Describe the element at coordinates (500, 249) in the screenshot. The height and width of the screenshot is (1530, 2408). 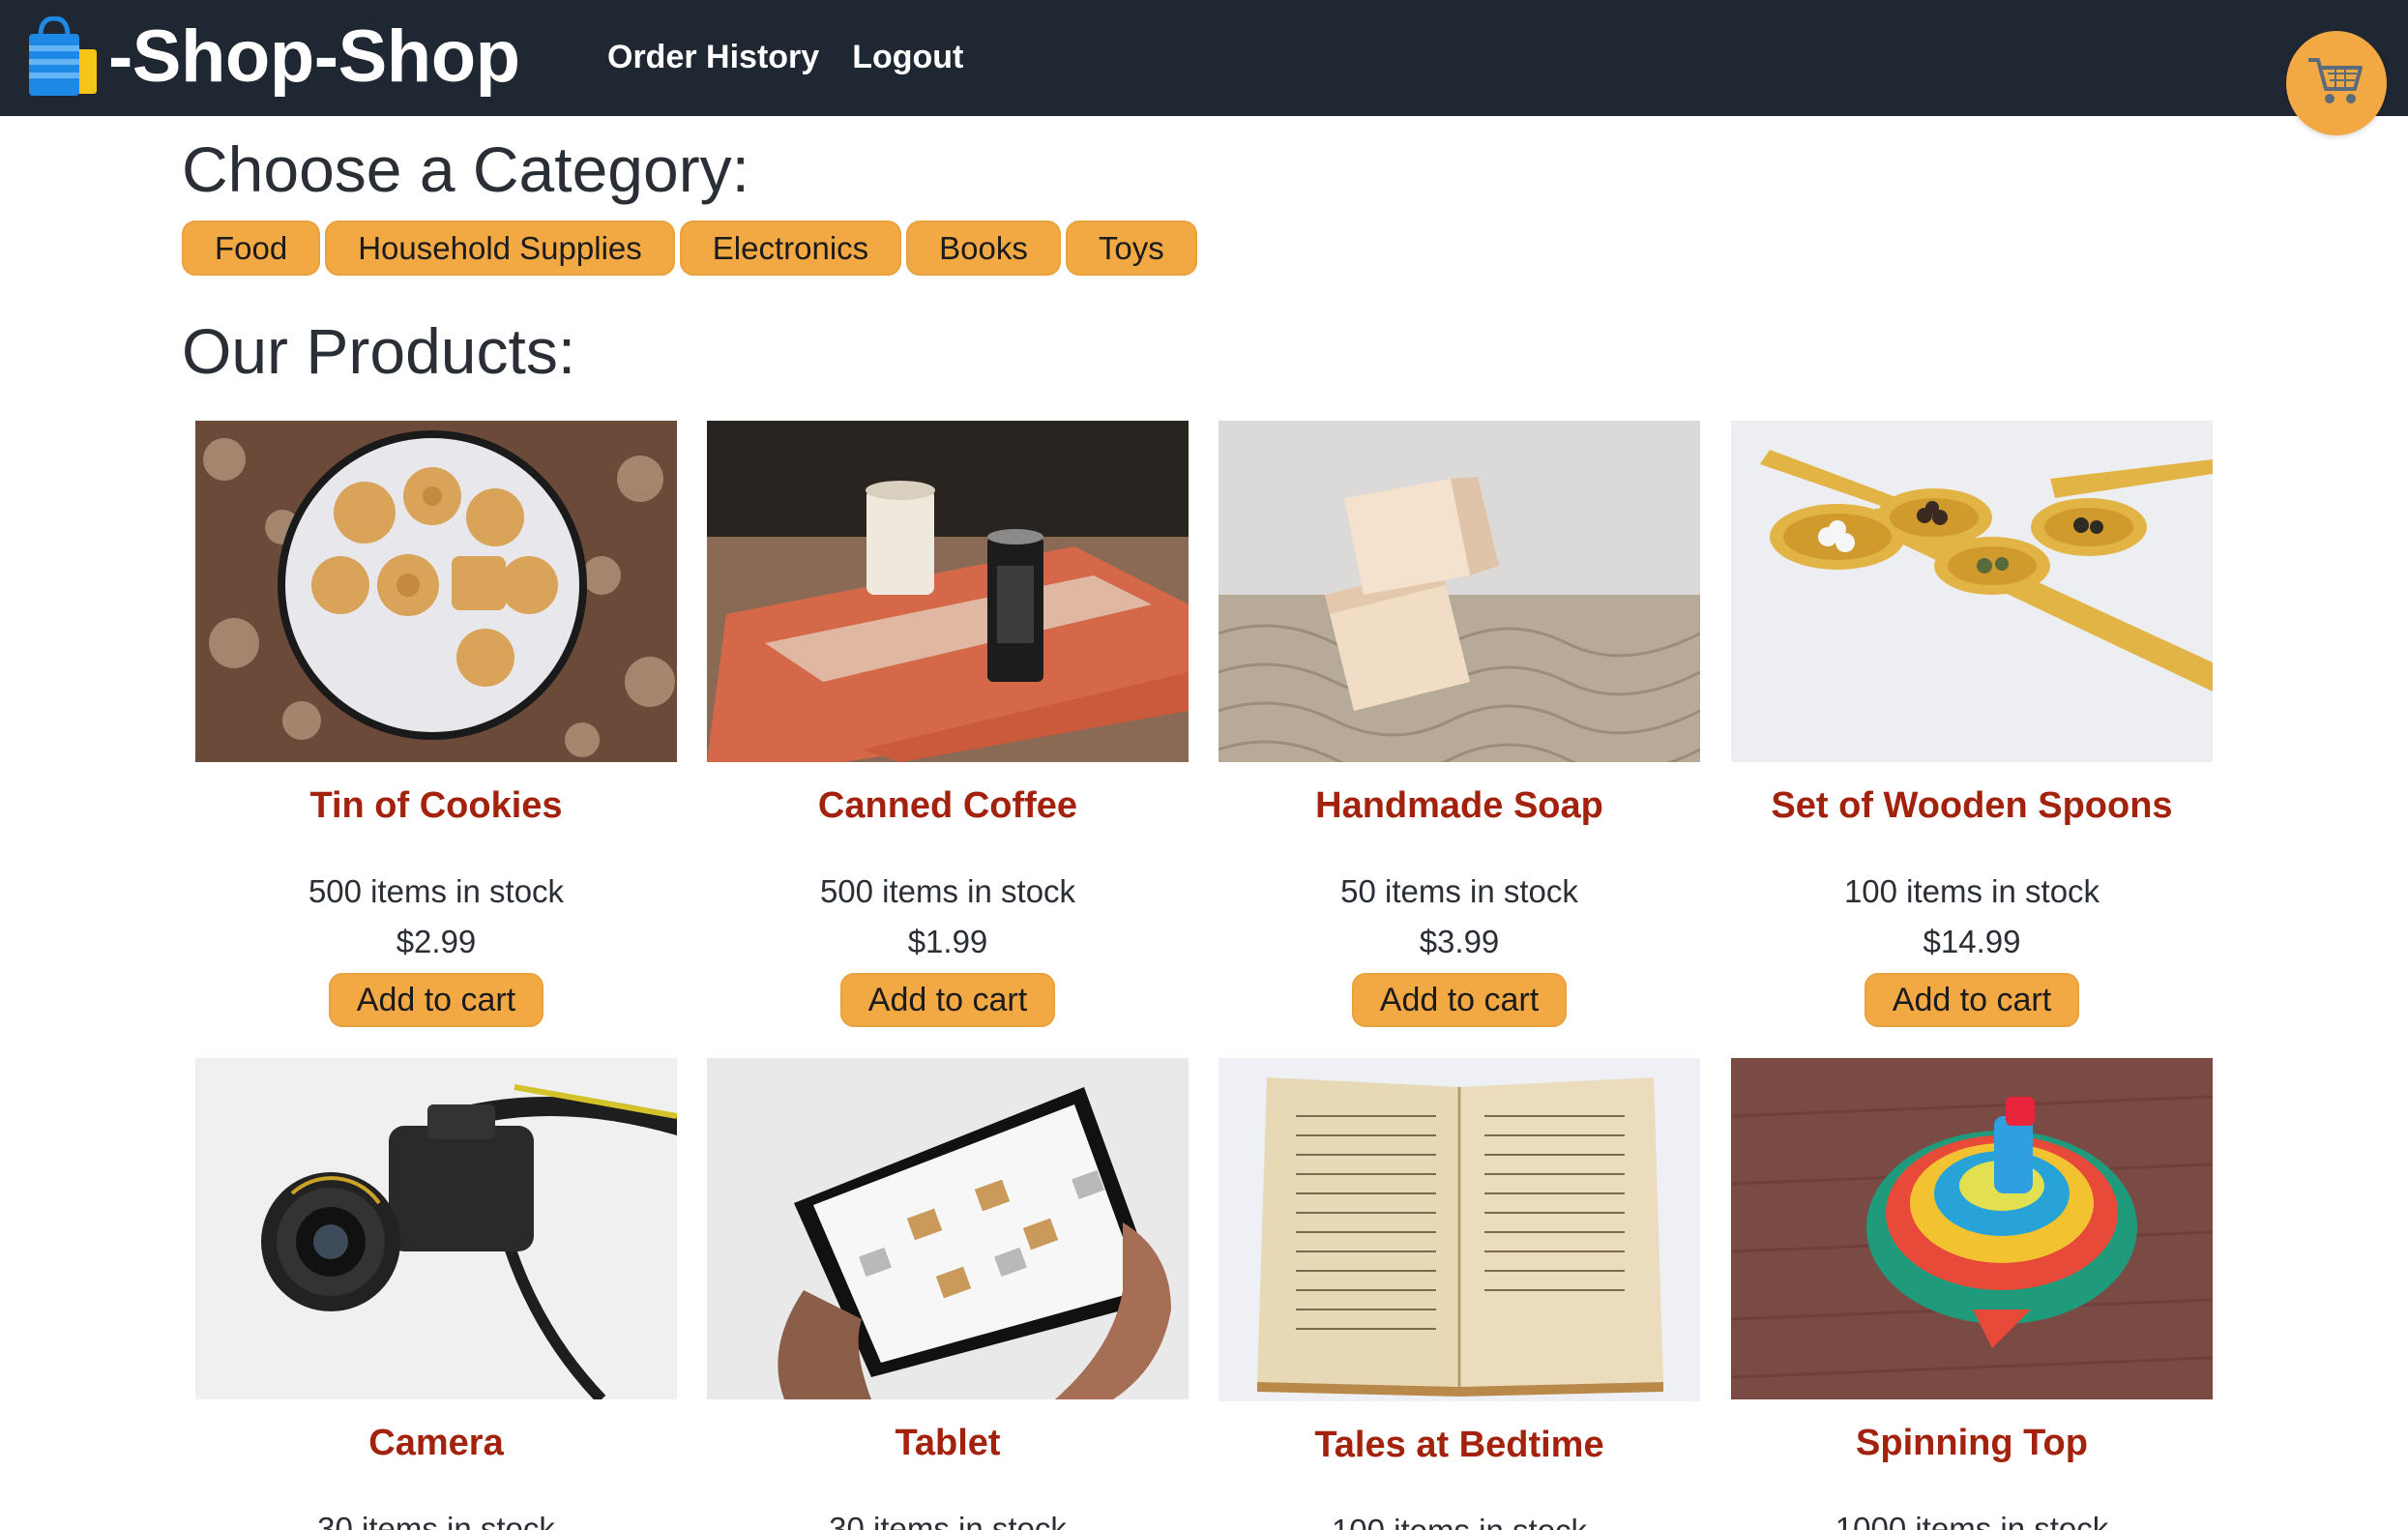
I see `category-household-button: Household Supplies` at that location.